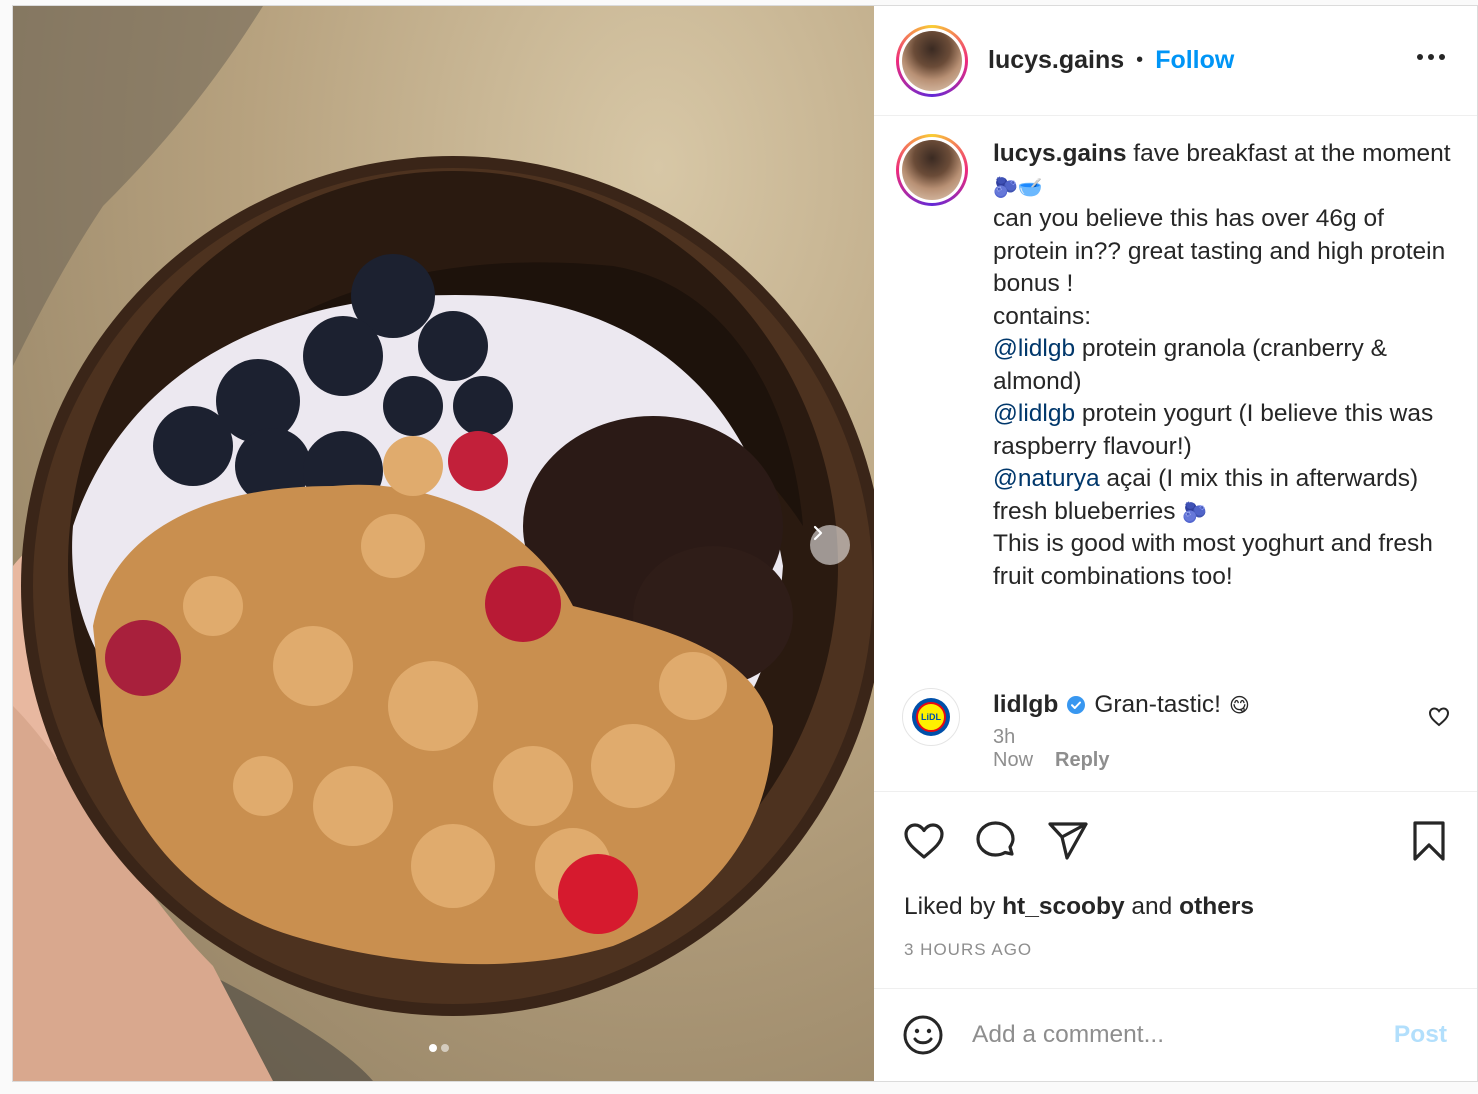  Describe the element at coordinates (968, 950) in the screenshot. I see `post-timestamp: 3 HOURS AGO` at that location.